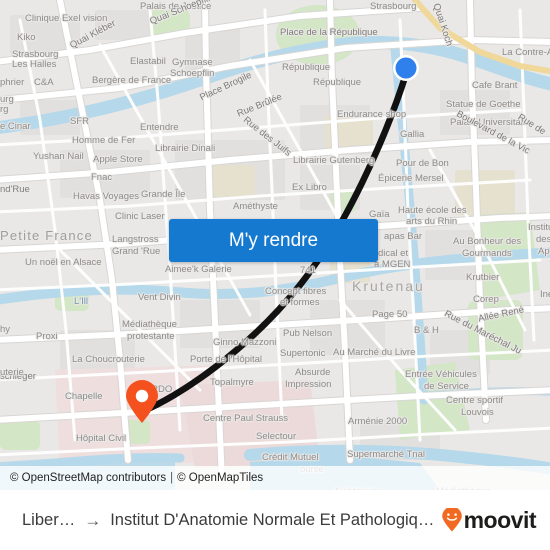 This screenshot has height=550, width=550. Describe the element at coordinates (142, 402) in the screenshot. I see `origin-pin-icon` at that location.